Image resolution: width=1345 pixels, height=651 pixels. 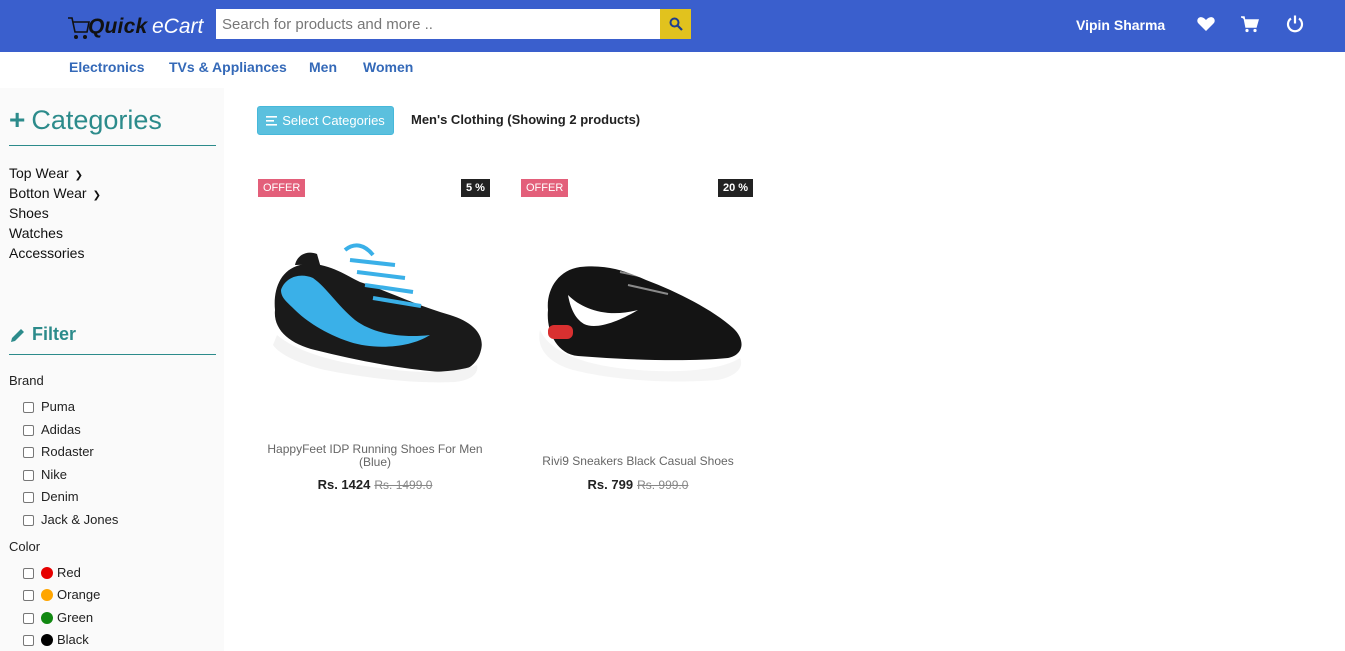 I want to click on color-red-checkbox: Red, so click(x=52, y=572).